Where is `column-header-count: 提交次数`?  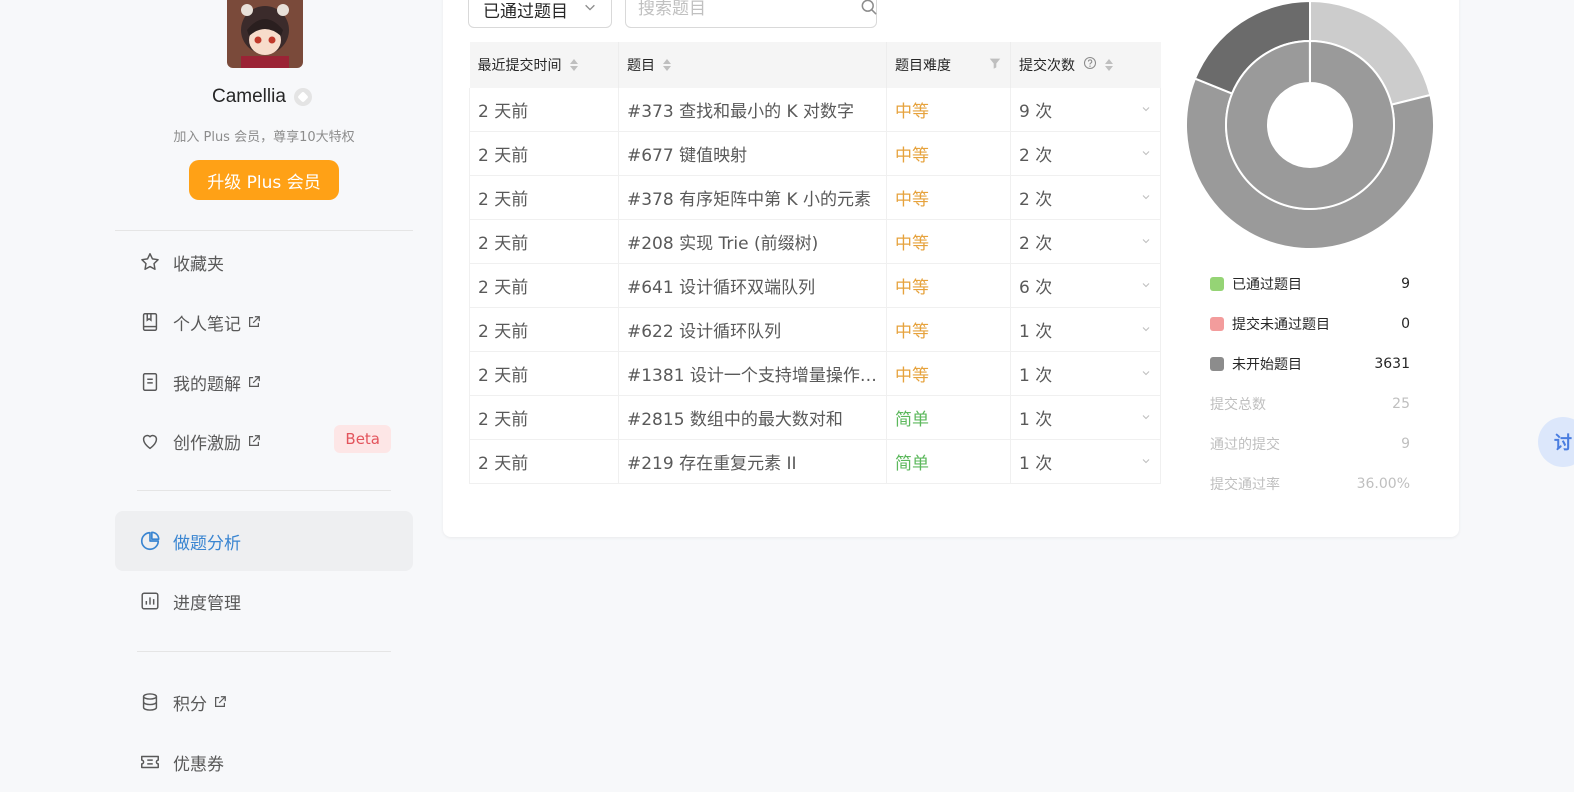
column-header-count: 提交次数 is located at coordinates (1085, 65).